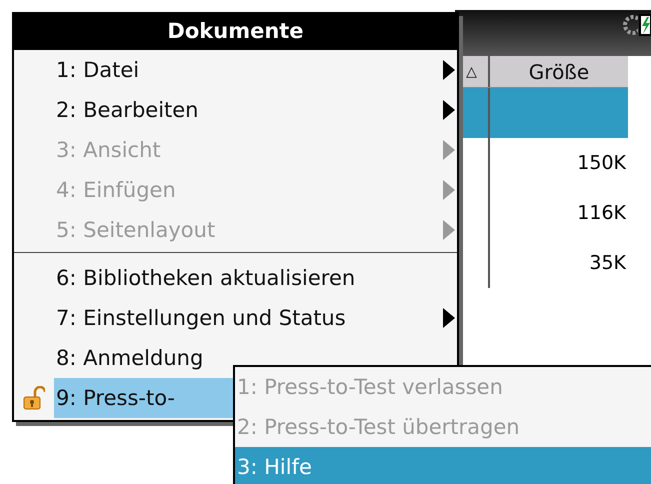 The height and width of the screenshot is (484, 651). What do you see at coordinates (601, 213) in the screenshot?
I see `size-value: 116K` at bounding box center [601, 213].